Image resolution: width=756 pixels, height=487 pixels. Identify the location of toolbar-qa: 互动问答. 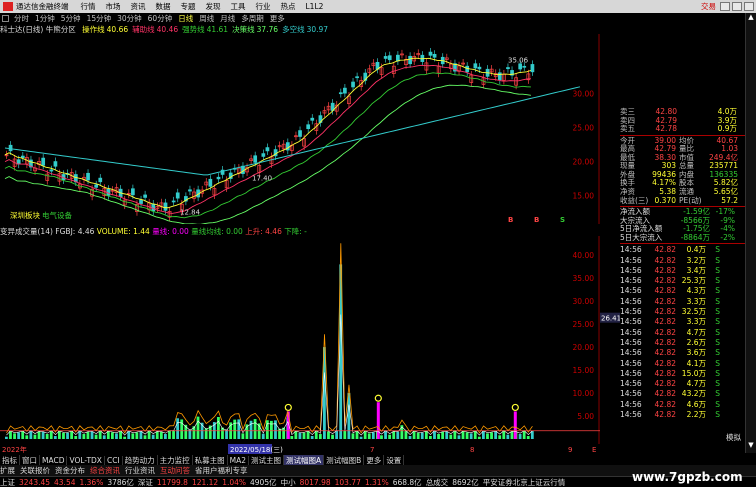
(175, 470).